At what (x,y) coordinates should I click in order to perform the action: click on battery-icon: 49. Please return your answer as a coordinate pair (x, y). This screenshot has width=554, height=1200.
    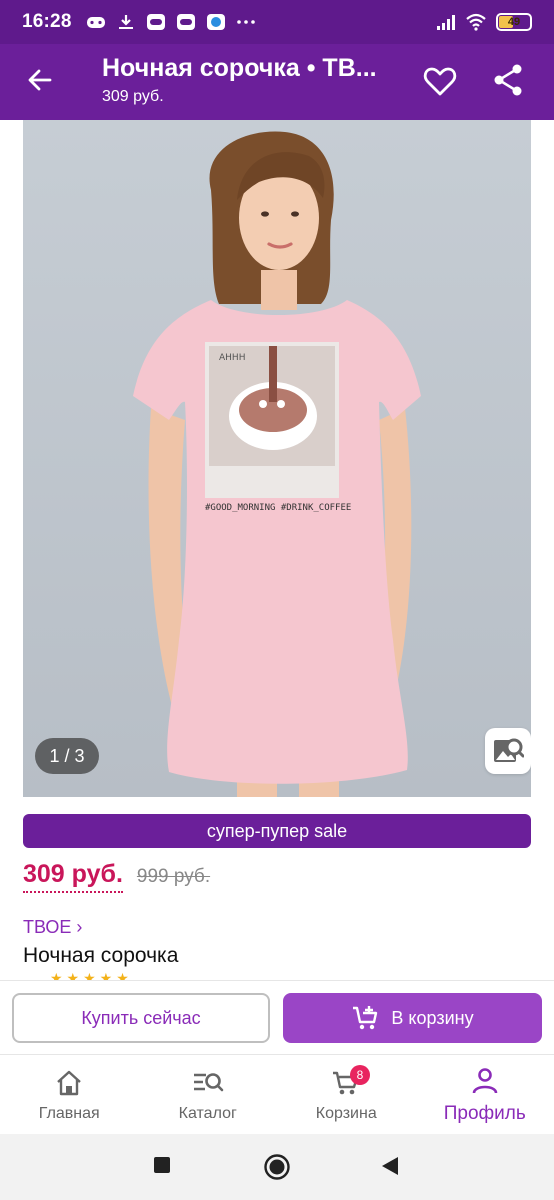
    Looking at the image, I should click on (514, 22).